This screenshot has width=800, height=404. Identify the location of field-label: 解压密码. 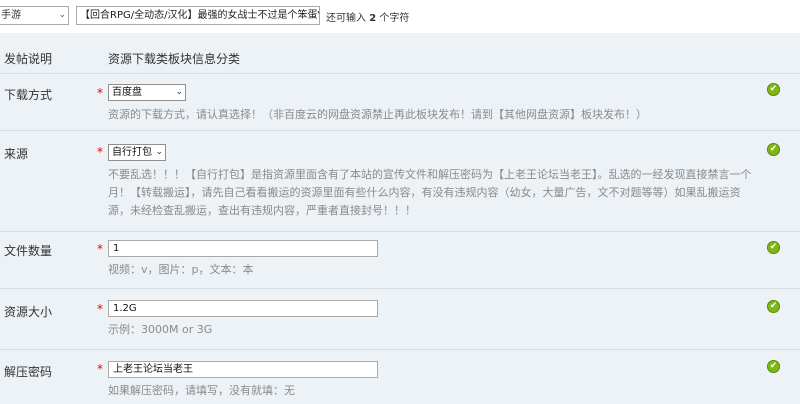
(28, 372).